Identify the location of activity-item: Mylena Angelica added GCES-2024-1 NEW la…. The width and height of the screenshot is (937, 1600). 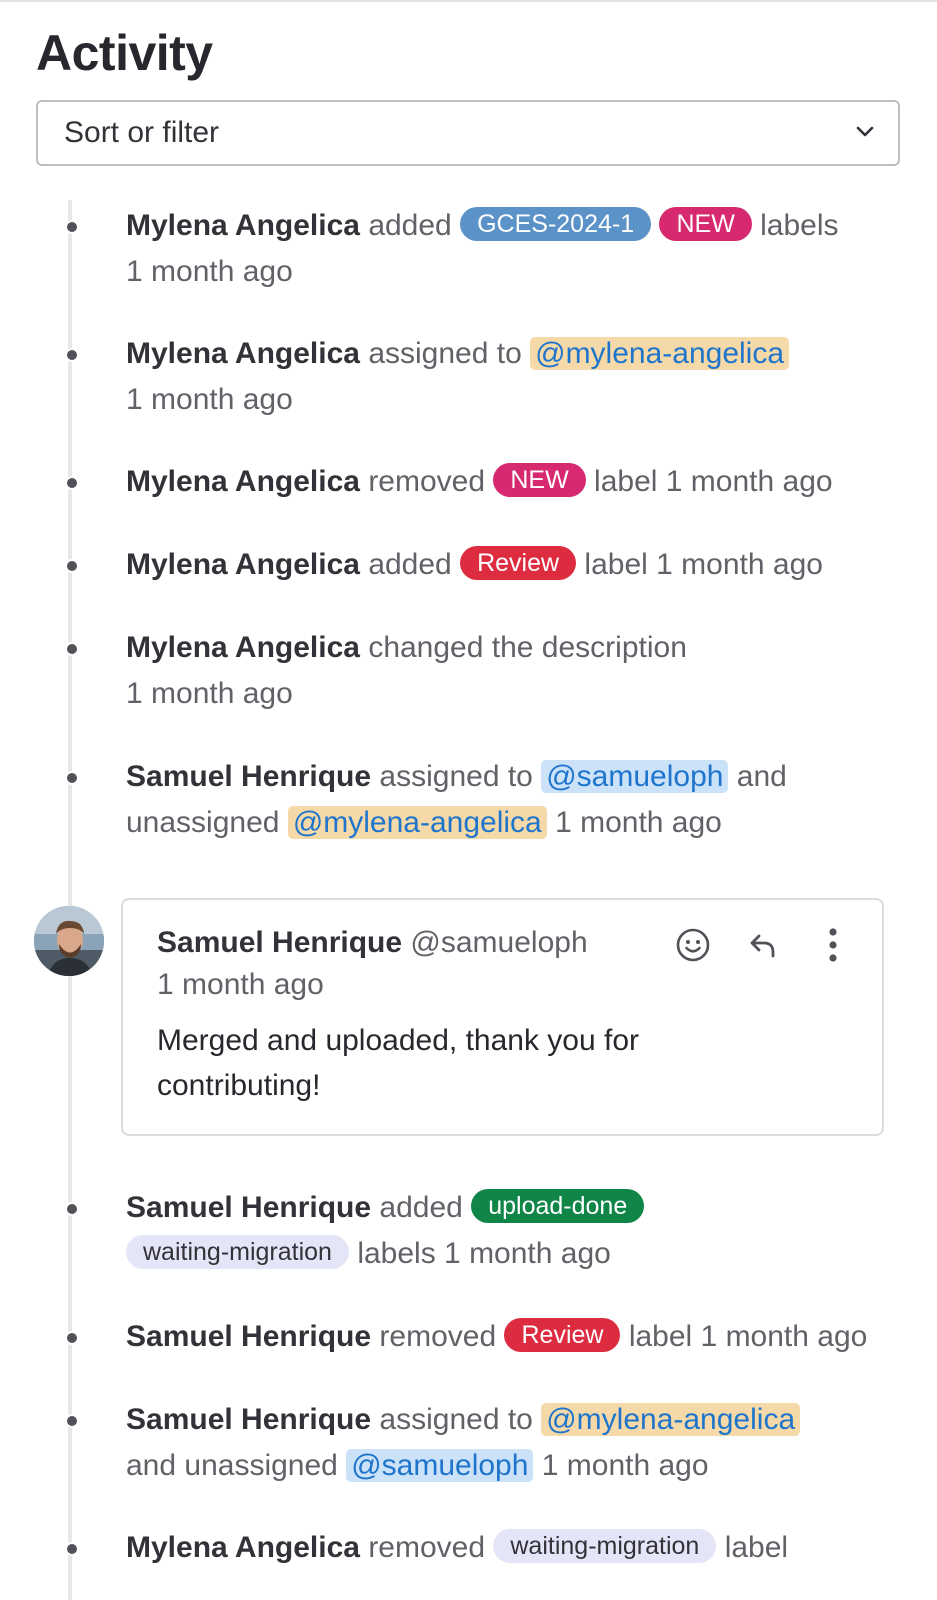
(521, 249).